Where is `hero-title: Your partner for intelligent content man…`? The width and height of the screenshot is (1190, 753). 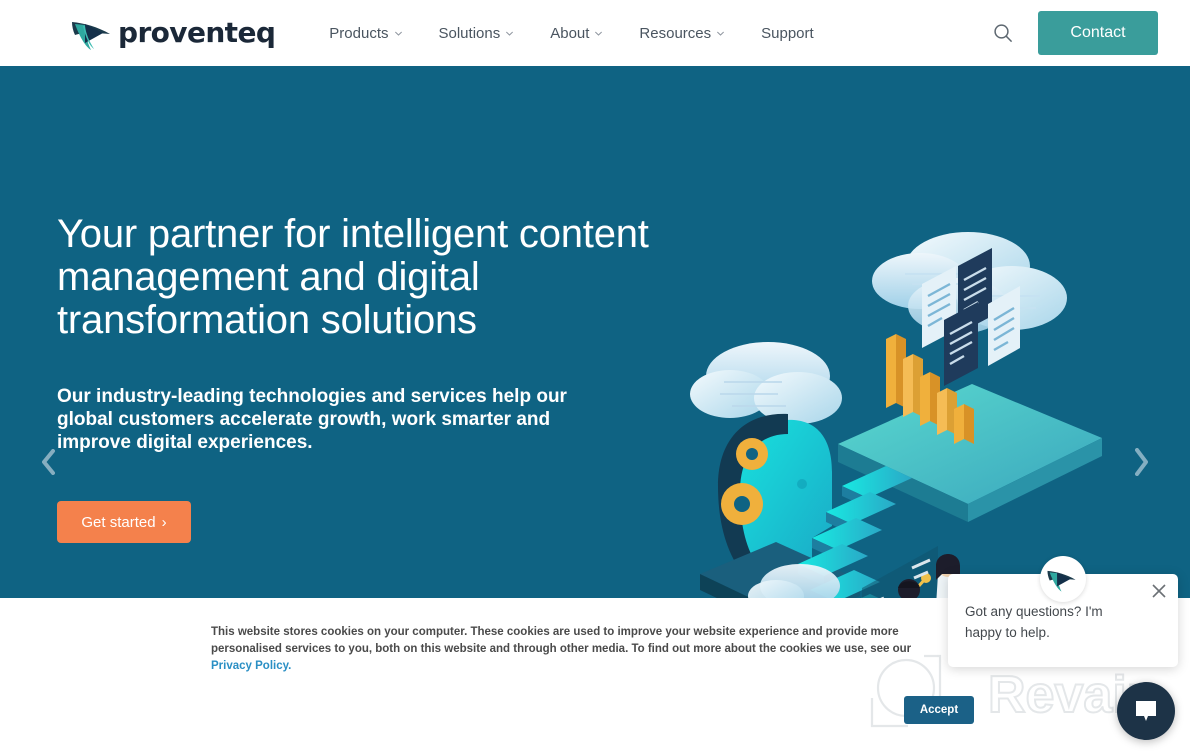
hero-title: Your partner for intelligent content man… is located at coordinates (353, 277).